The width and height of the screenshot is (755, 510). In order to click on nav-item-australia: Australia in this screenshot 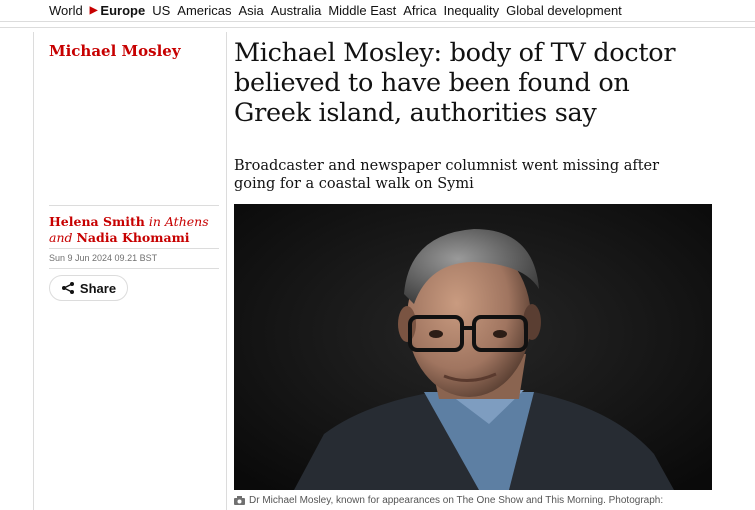, I will do `click(296, 10)`.